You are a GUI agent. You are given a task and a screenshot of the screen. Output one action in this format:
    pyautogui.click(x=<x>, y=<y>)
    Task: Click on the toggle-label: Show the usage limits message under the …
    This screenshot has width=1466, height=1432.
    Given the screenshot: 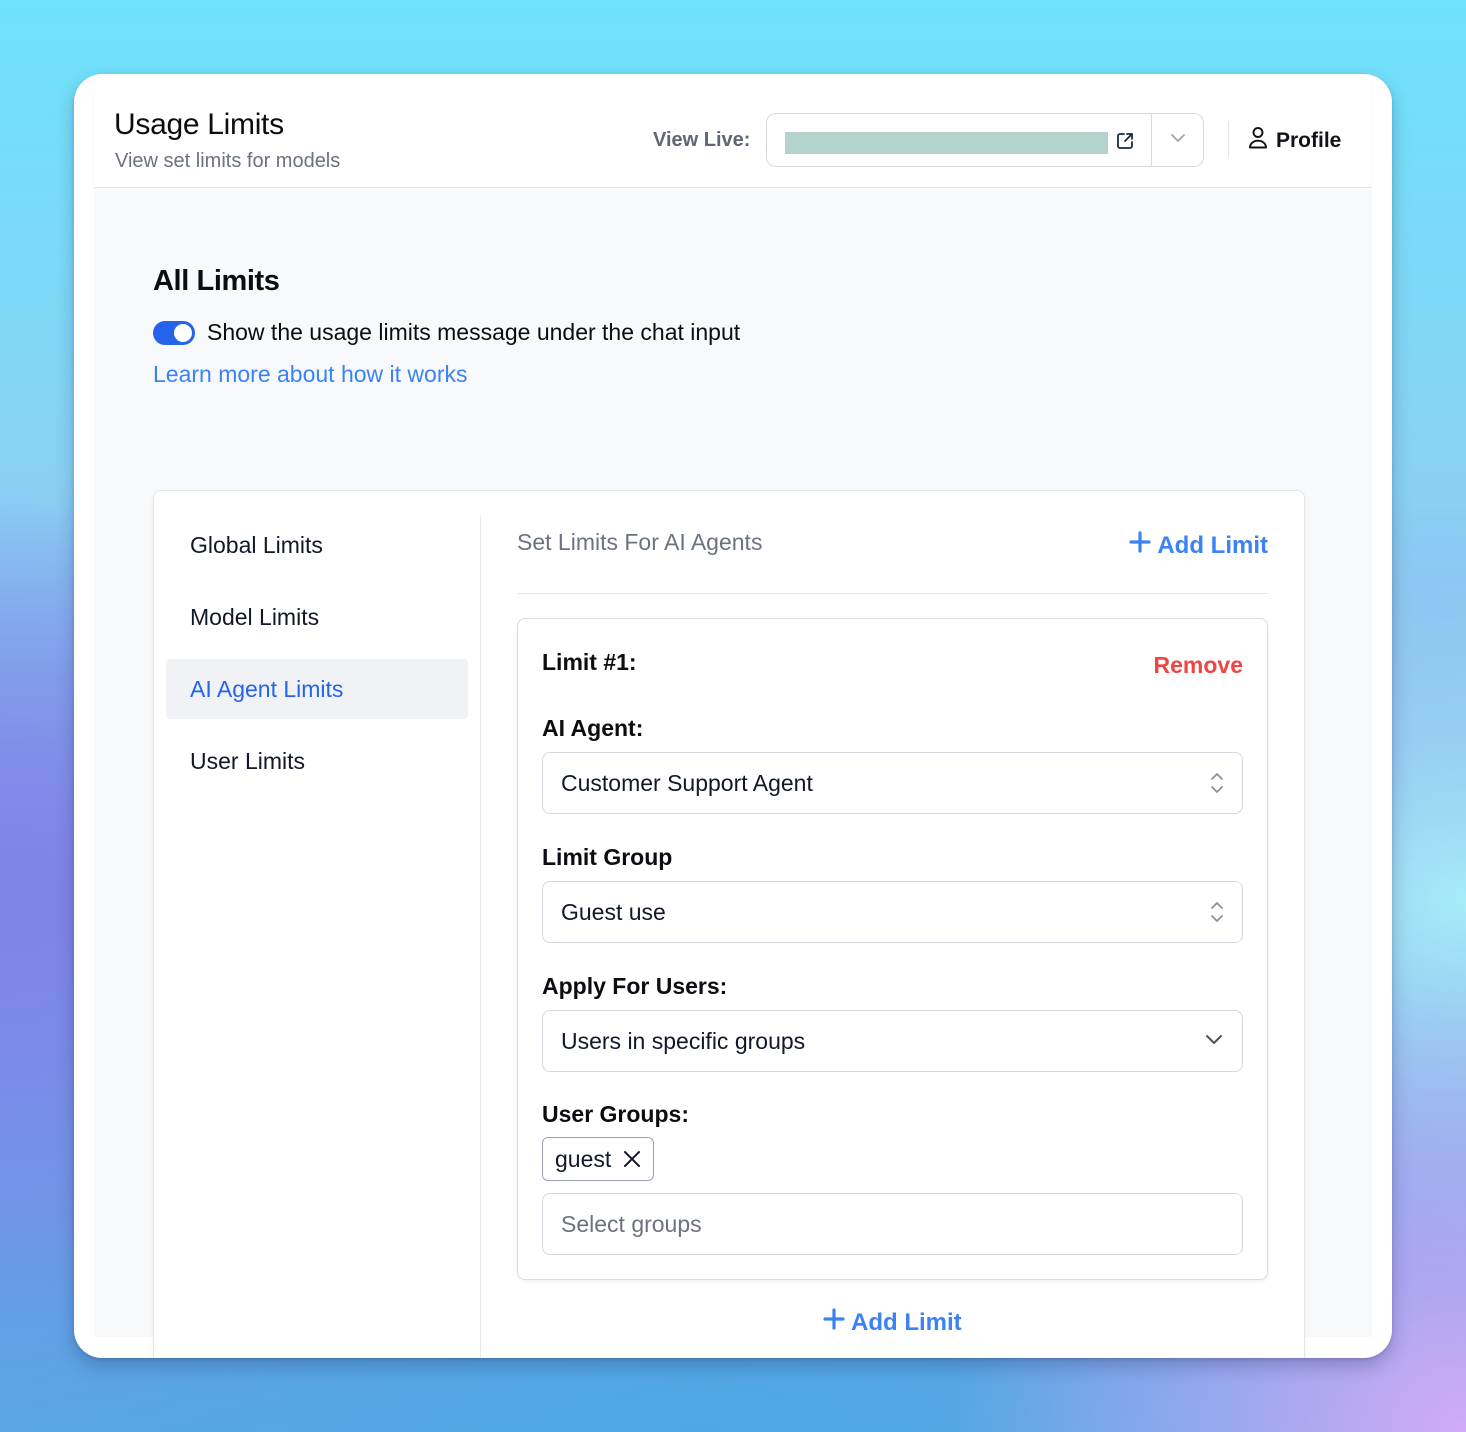 What is the action you would take?
    pyautogui.click(x=474, y=332)
    